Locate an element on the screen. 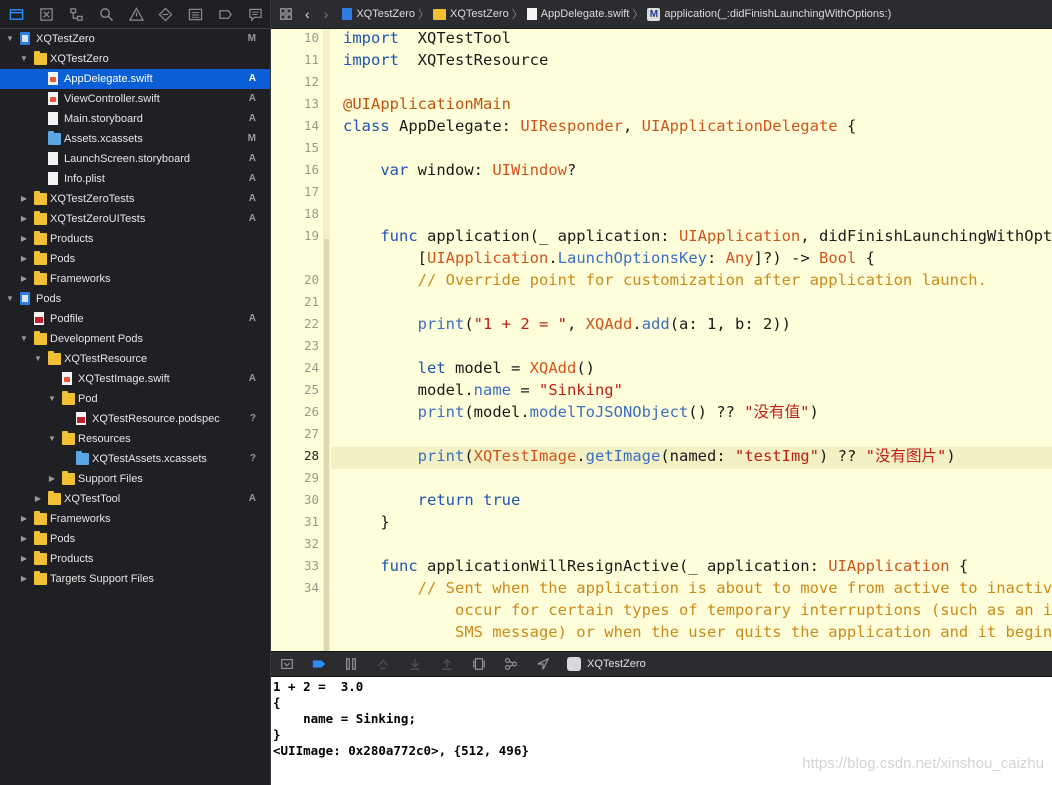 The image size is (1052, 785). tree-row: ▼ Development Pods is located at coordinates (135, 339).